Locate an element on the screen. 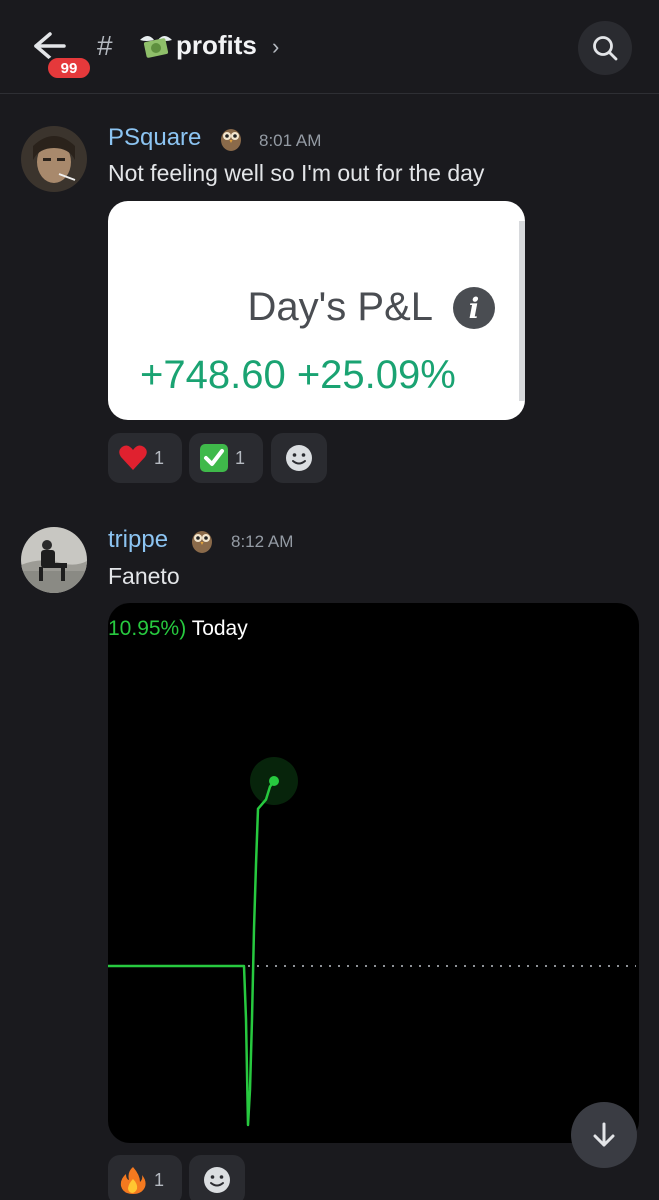  money-with-wings-icon is located at coordinates (156, 47).